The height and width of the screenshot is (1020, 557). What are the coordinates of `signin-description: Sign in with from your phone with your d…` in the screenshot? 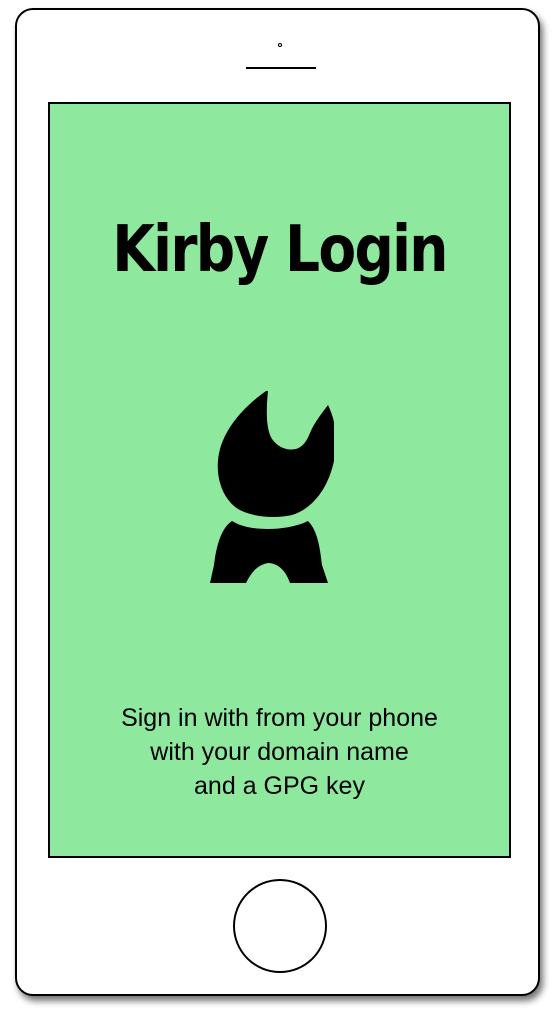 It's located at (279, 752).